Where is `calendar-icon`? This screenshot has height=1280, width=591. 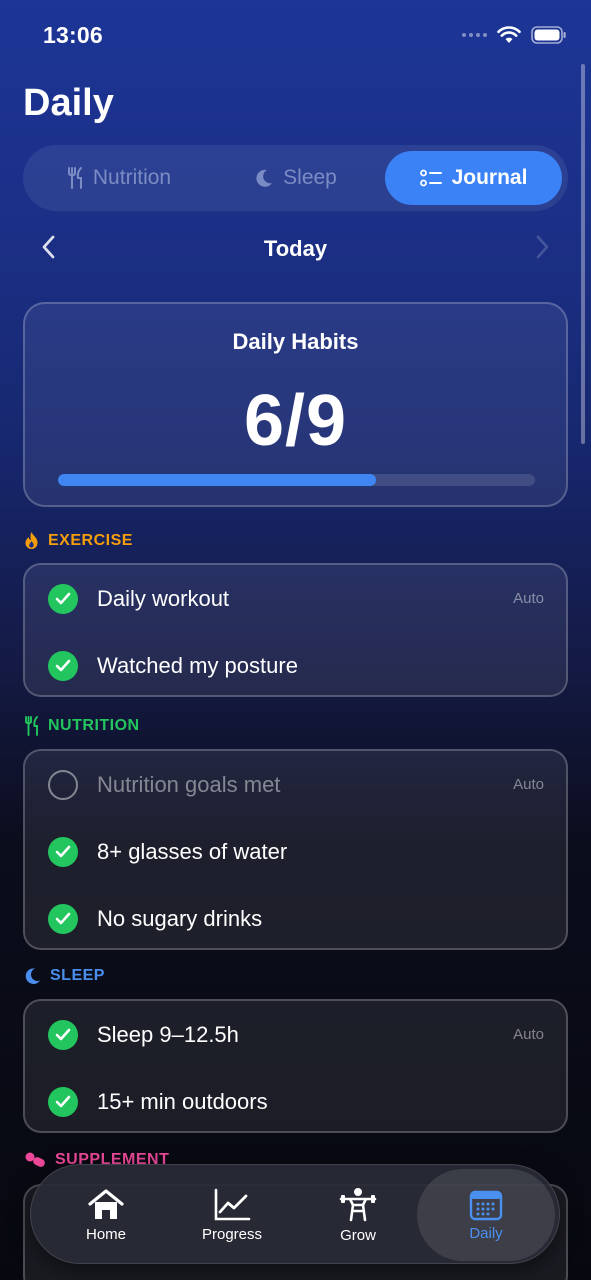
calendar-icon is located at coordinates (486, 1205).